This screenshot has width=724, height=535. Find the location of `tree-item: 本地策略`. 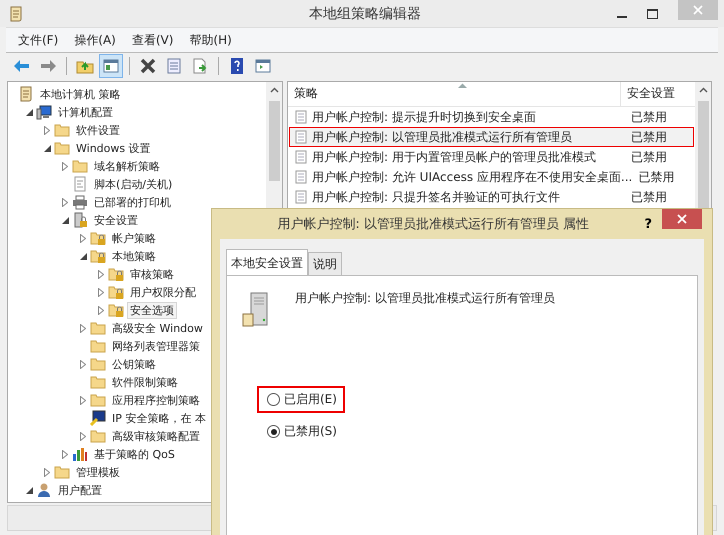

tree-item: 本地策略 is located at coordinates (134, 256).